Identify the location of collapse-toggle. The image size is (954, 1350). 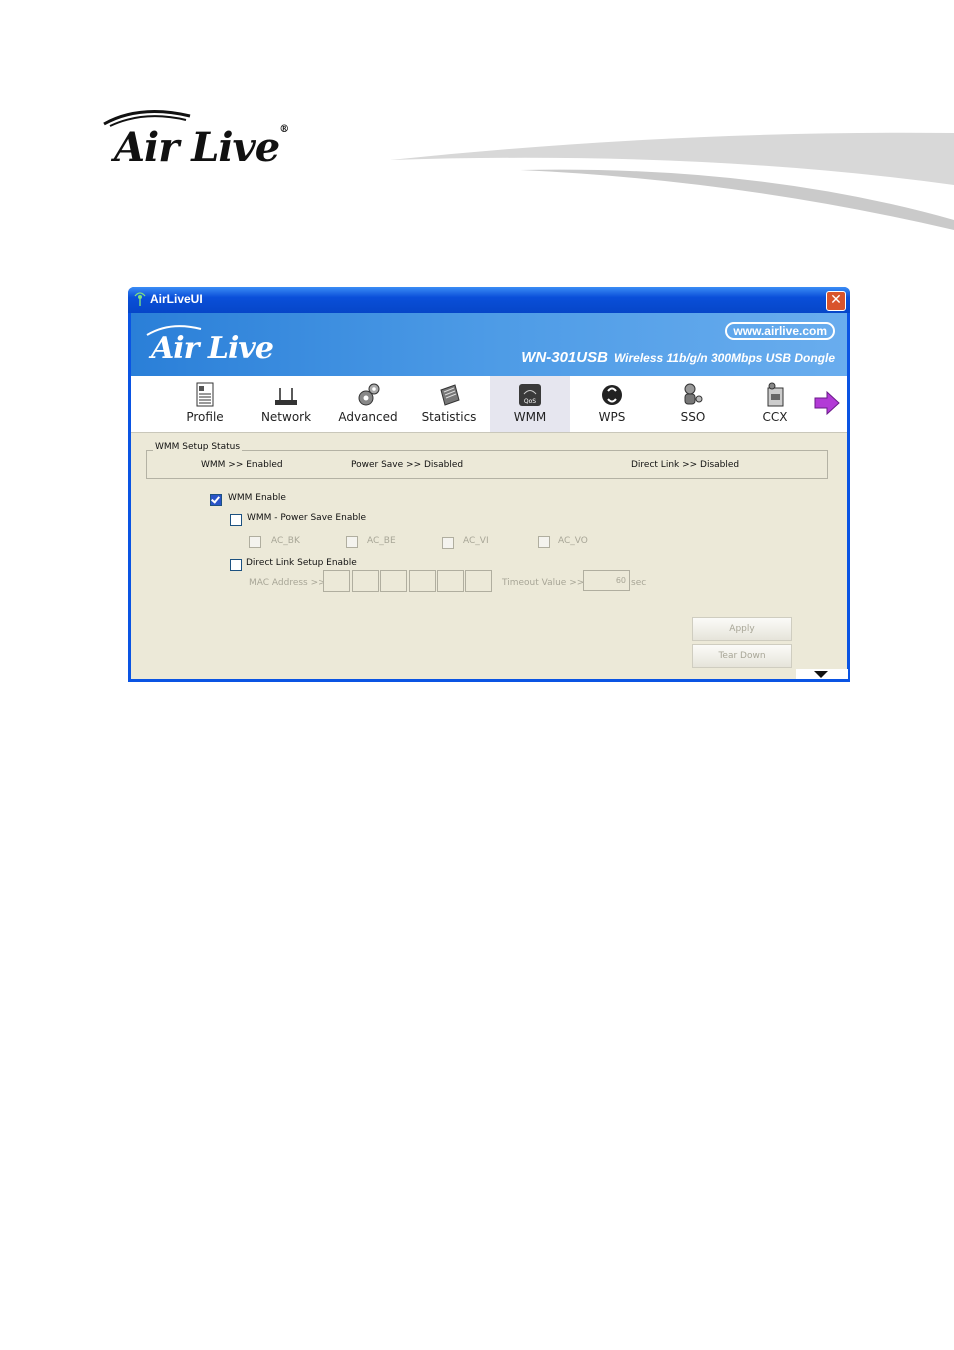
(822, 674).